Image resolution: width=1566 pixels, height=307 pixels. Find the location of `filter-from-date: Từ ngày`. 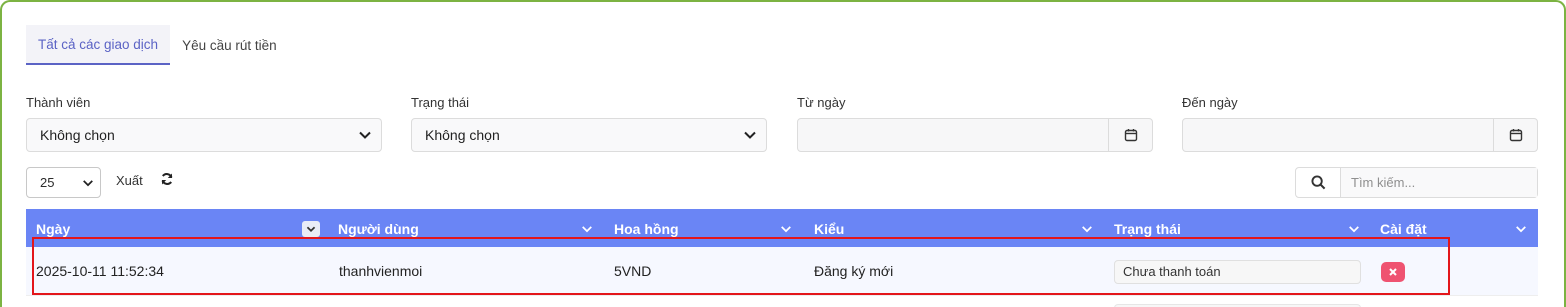

filter-from-date: Từ ngày is located at coordinates (975, 123).